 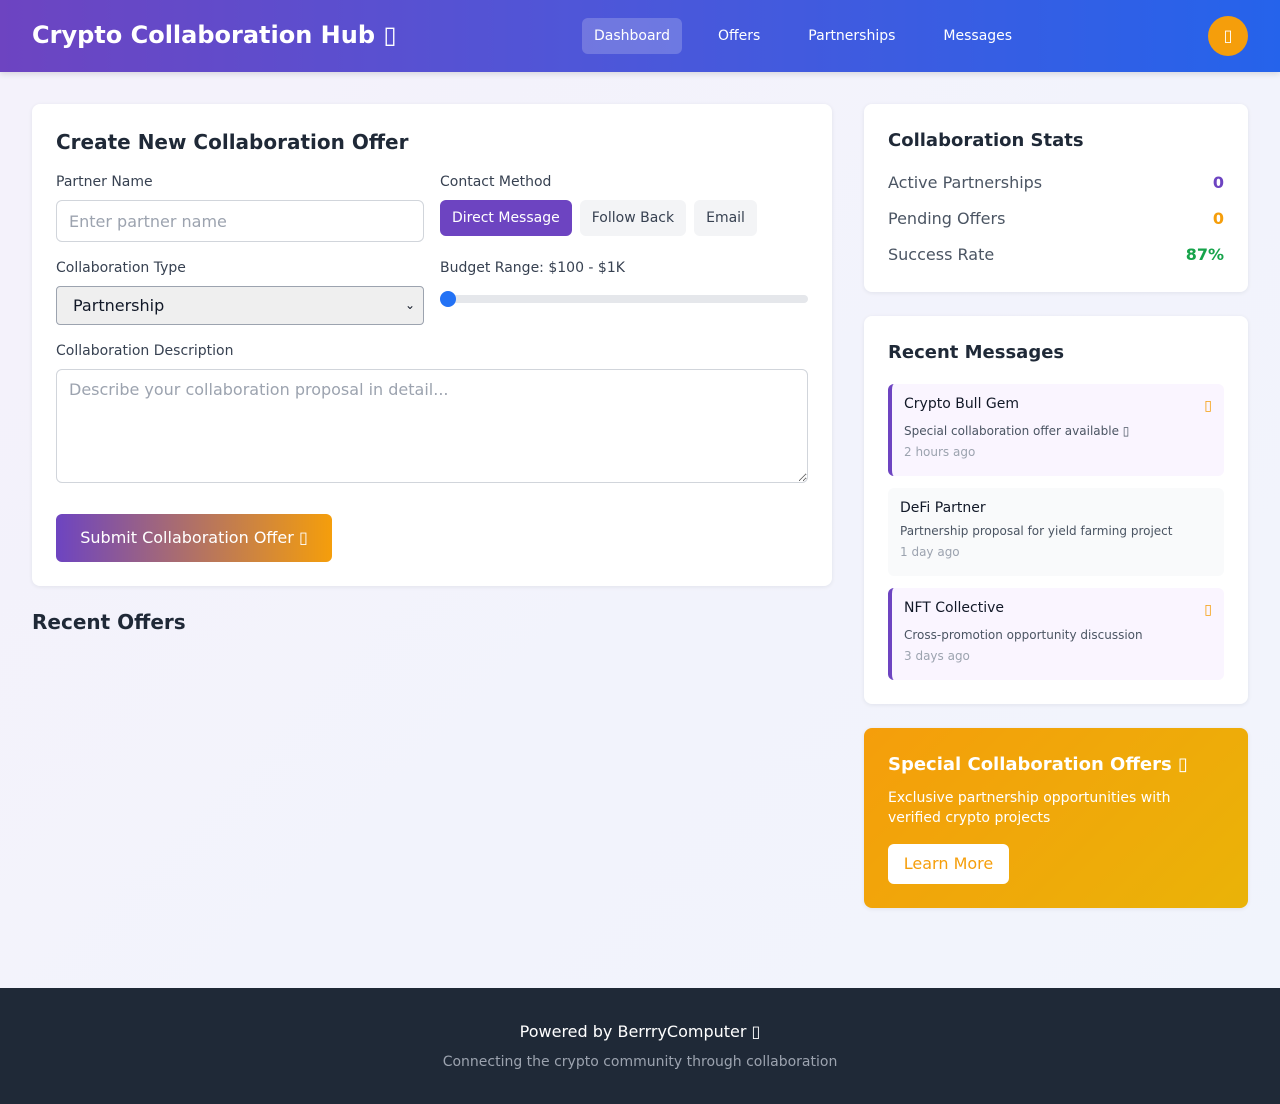 What do you see at coordinates (937, 656) in the screenshot?
I see `message-time: 3 days ago` at bounding box center [937, 656].